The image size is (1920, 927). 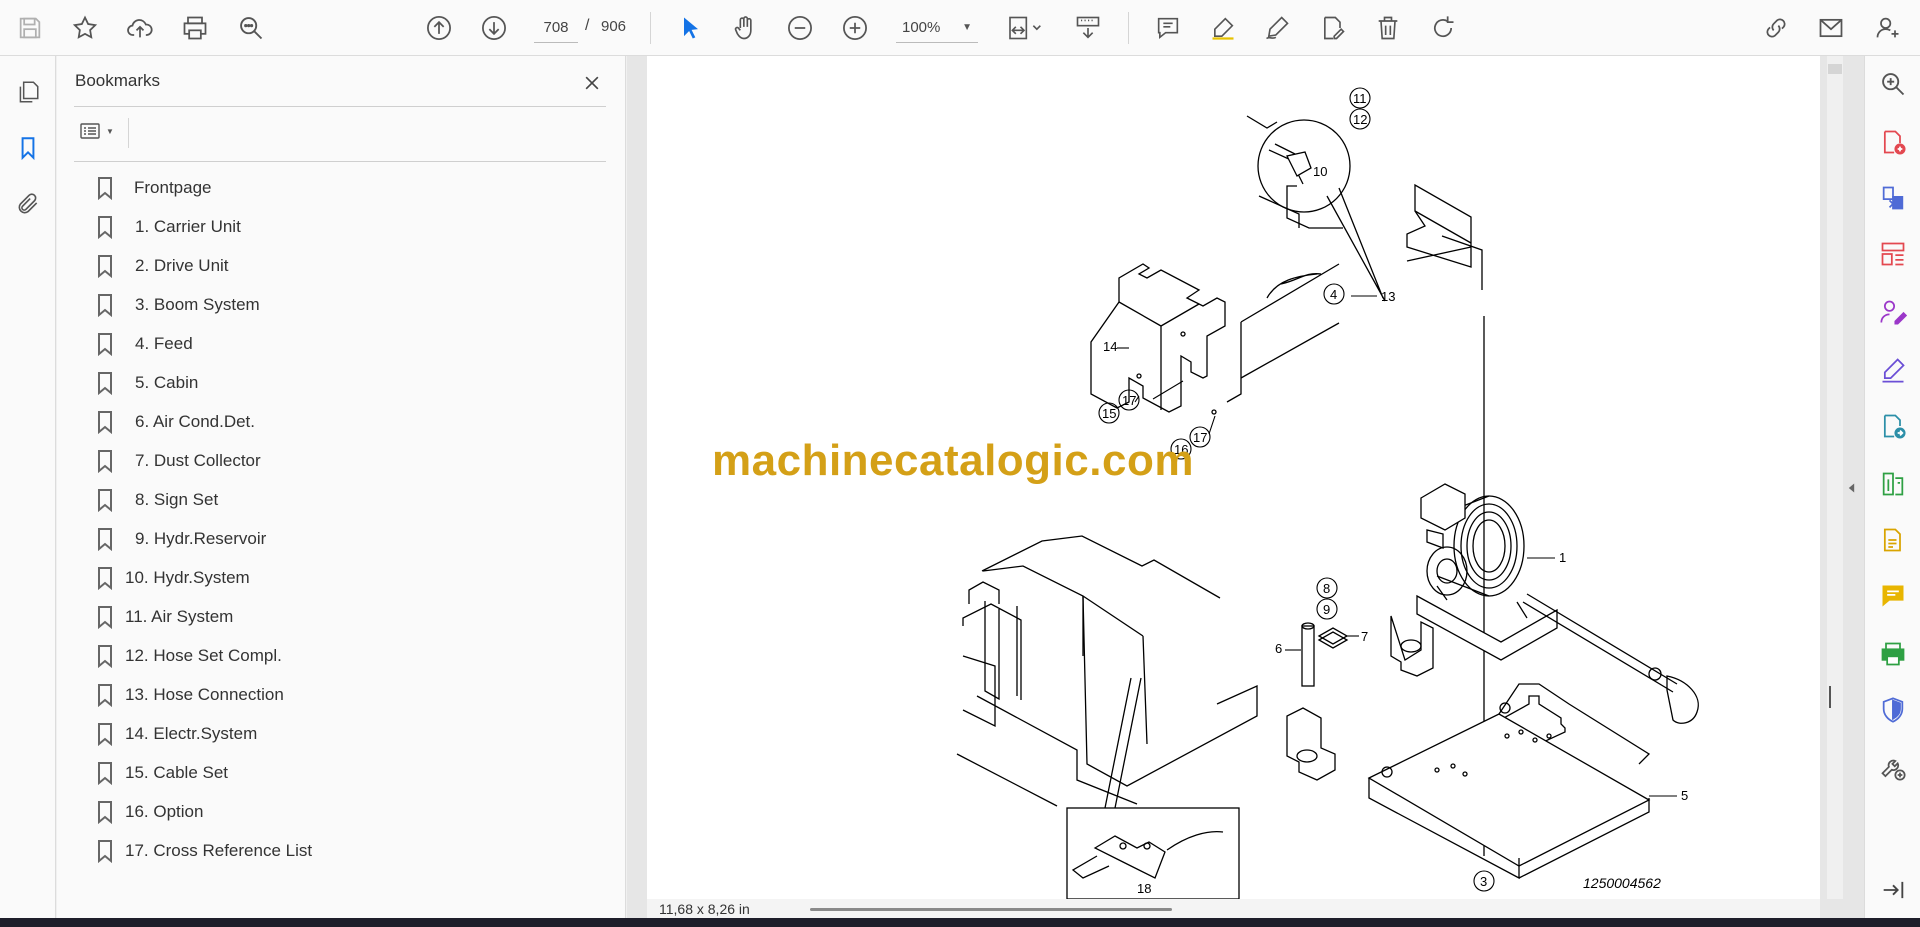 What do you see at coordinates (1893, 540) in the screenshot?
I see `edit-pdf-icon` at bounding box center [1893, 540].